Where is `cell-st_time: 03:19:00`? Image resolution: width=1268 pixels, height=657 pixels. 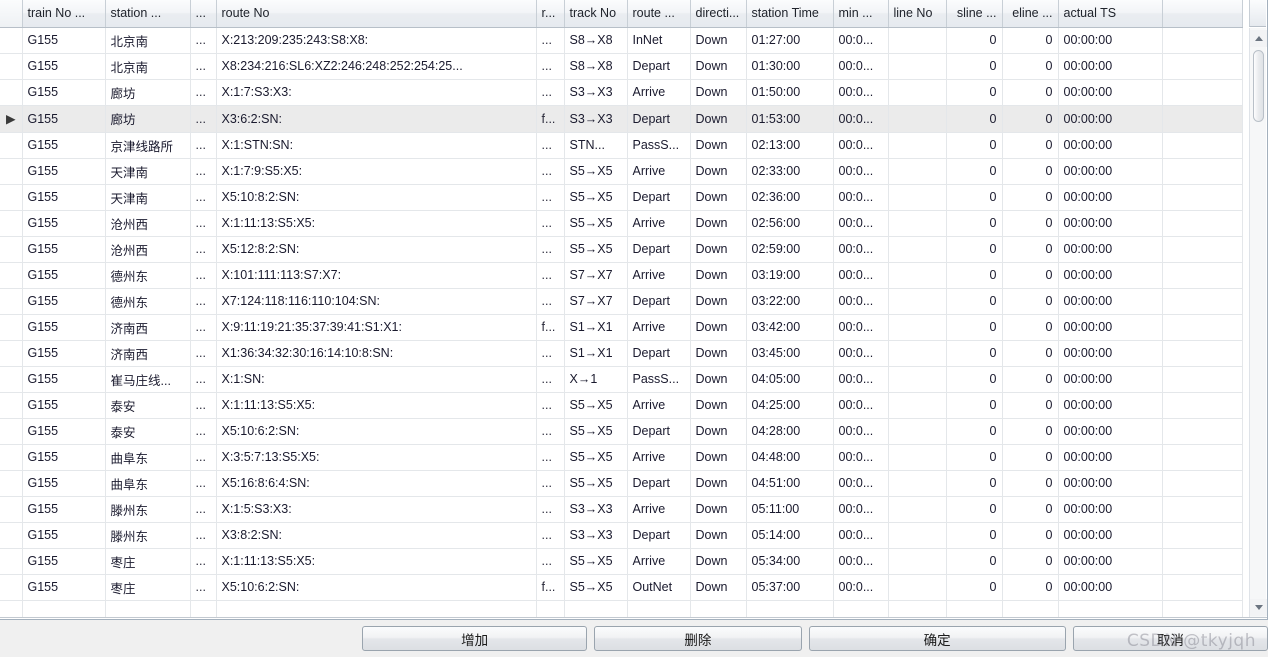
cell-st_time: 03:19:00 is located at coordinates (790, 275).